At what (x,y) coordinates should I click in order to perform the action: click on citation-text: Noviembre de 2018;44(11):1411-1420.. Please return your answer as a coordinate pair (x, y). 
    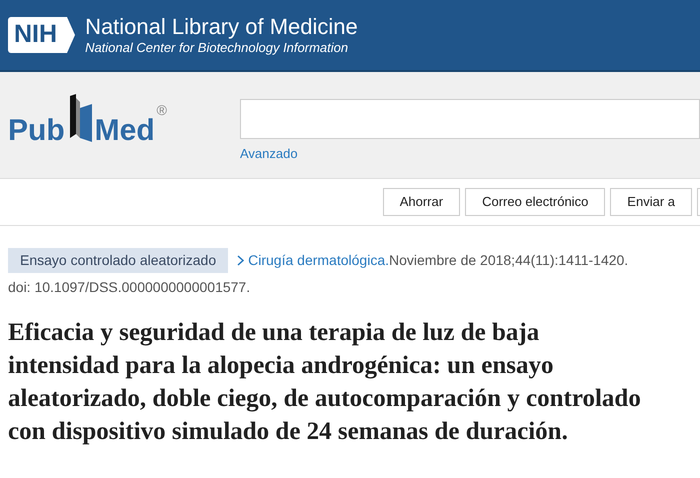
    Looking at the image, I should click on (508, 260).